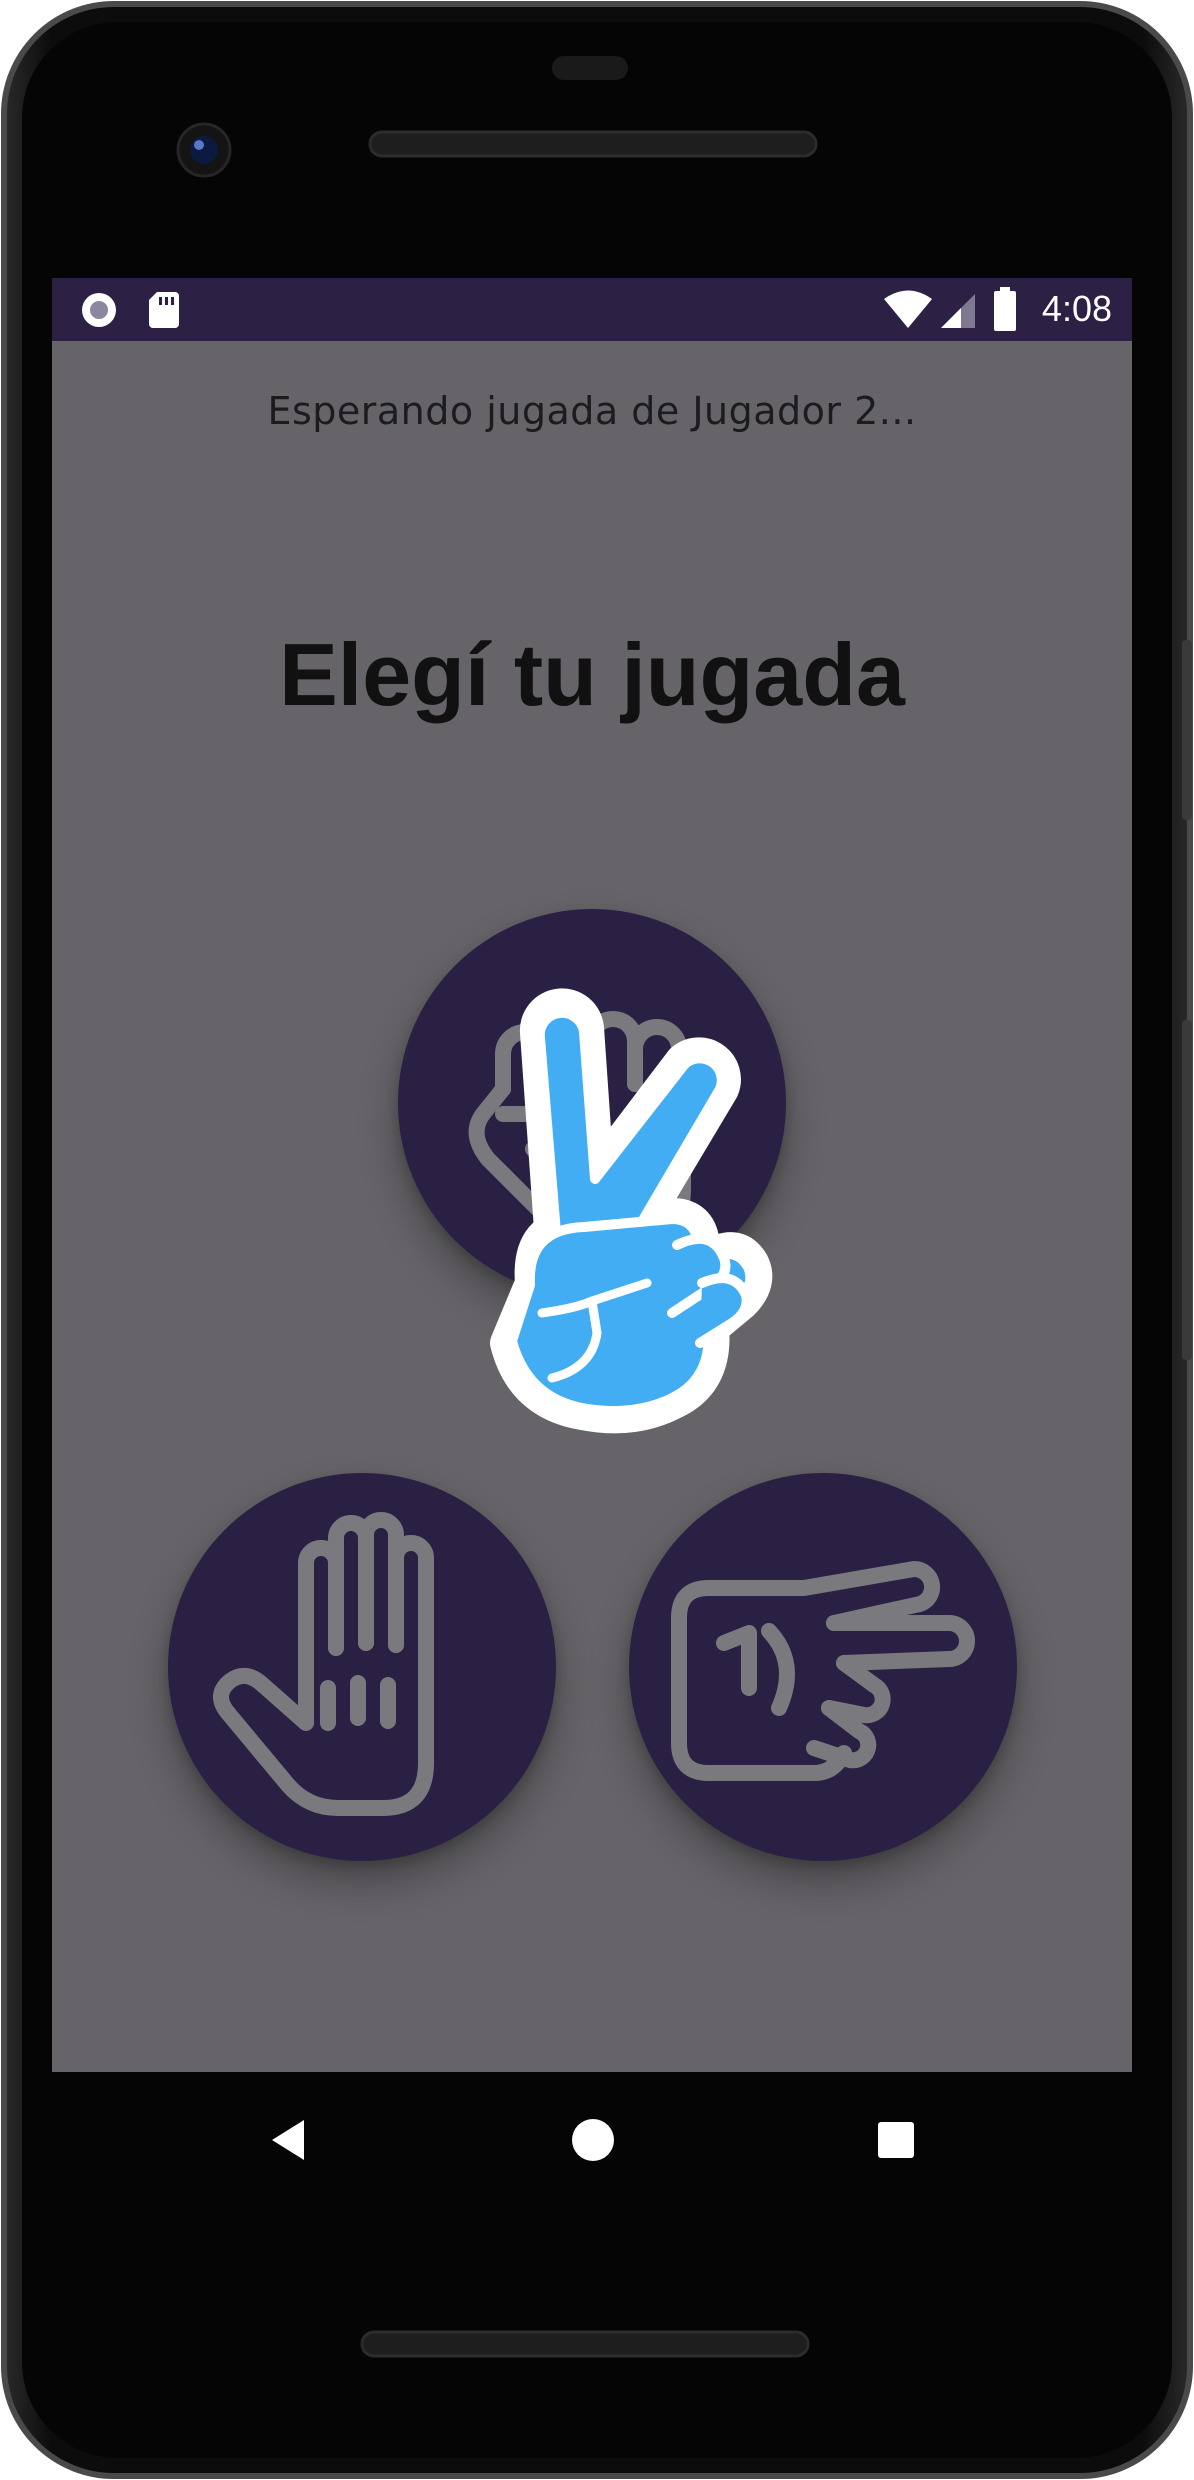 This screenshot has height=2480, width=1194. Describe the element at coordinates (164, 310) in the screenshot. I see `sd-card-icon` at that location.